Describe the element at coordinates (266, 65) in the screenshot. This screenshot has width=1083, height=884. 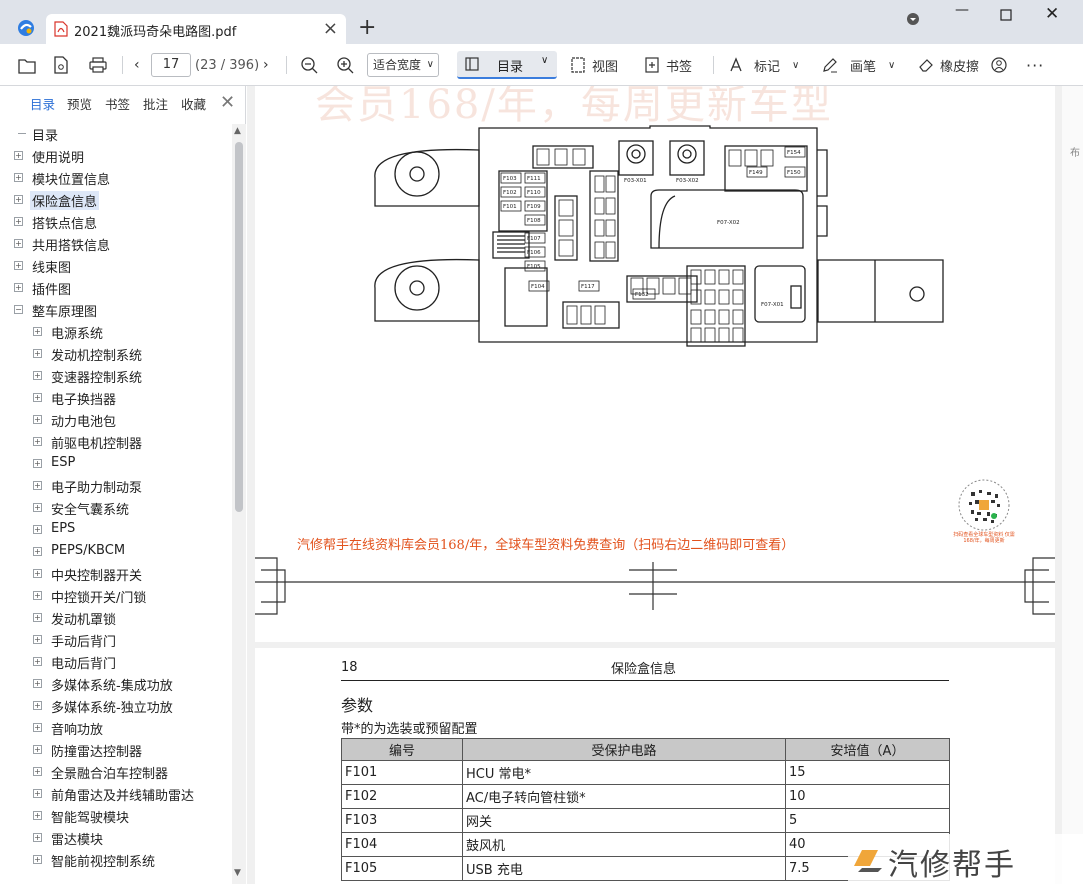
I see `next-page-button: ›` at that location.